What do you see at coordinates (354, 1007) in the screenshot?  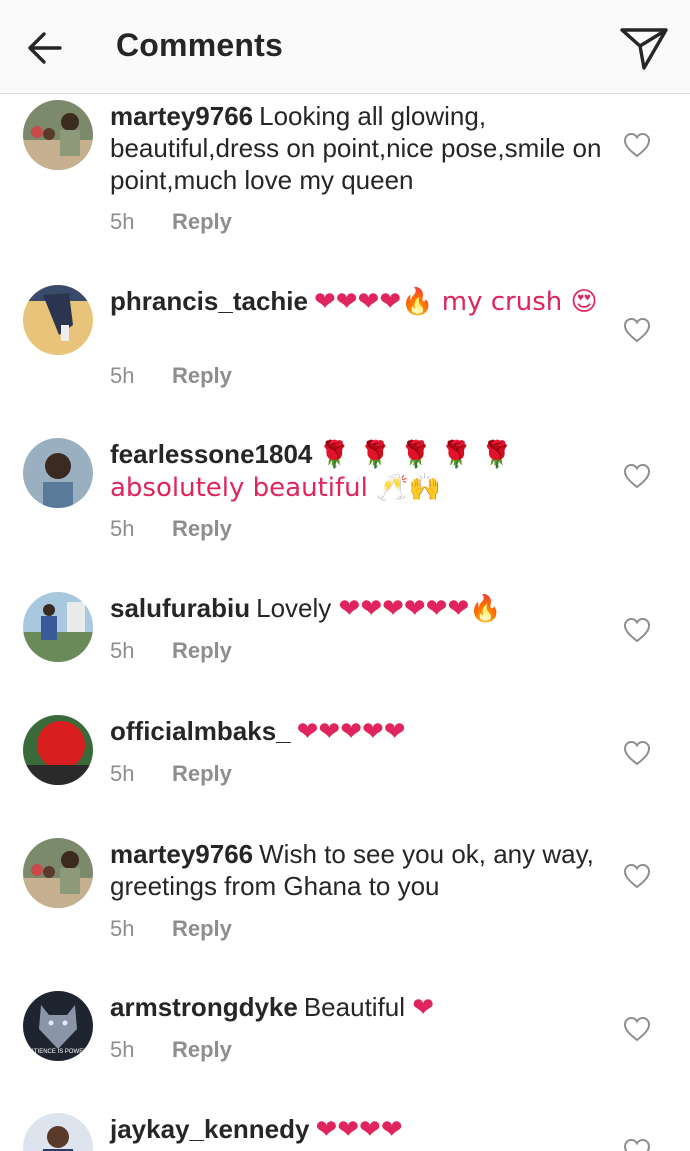 I see `comment-content: Beautiful` at bounding box center [354, 1007].